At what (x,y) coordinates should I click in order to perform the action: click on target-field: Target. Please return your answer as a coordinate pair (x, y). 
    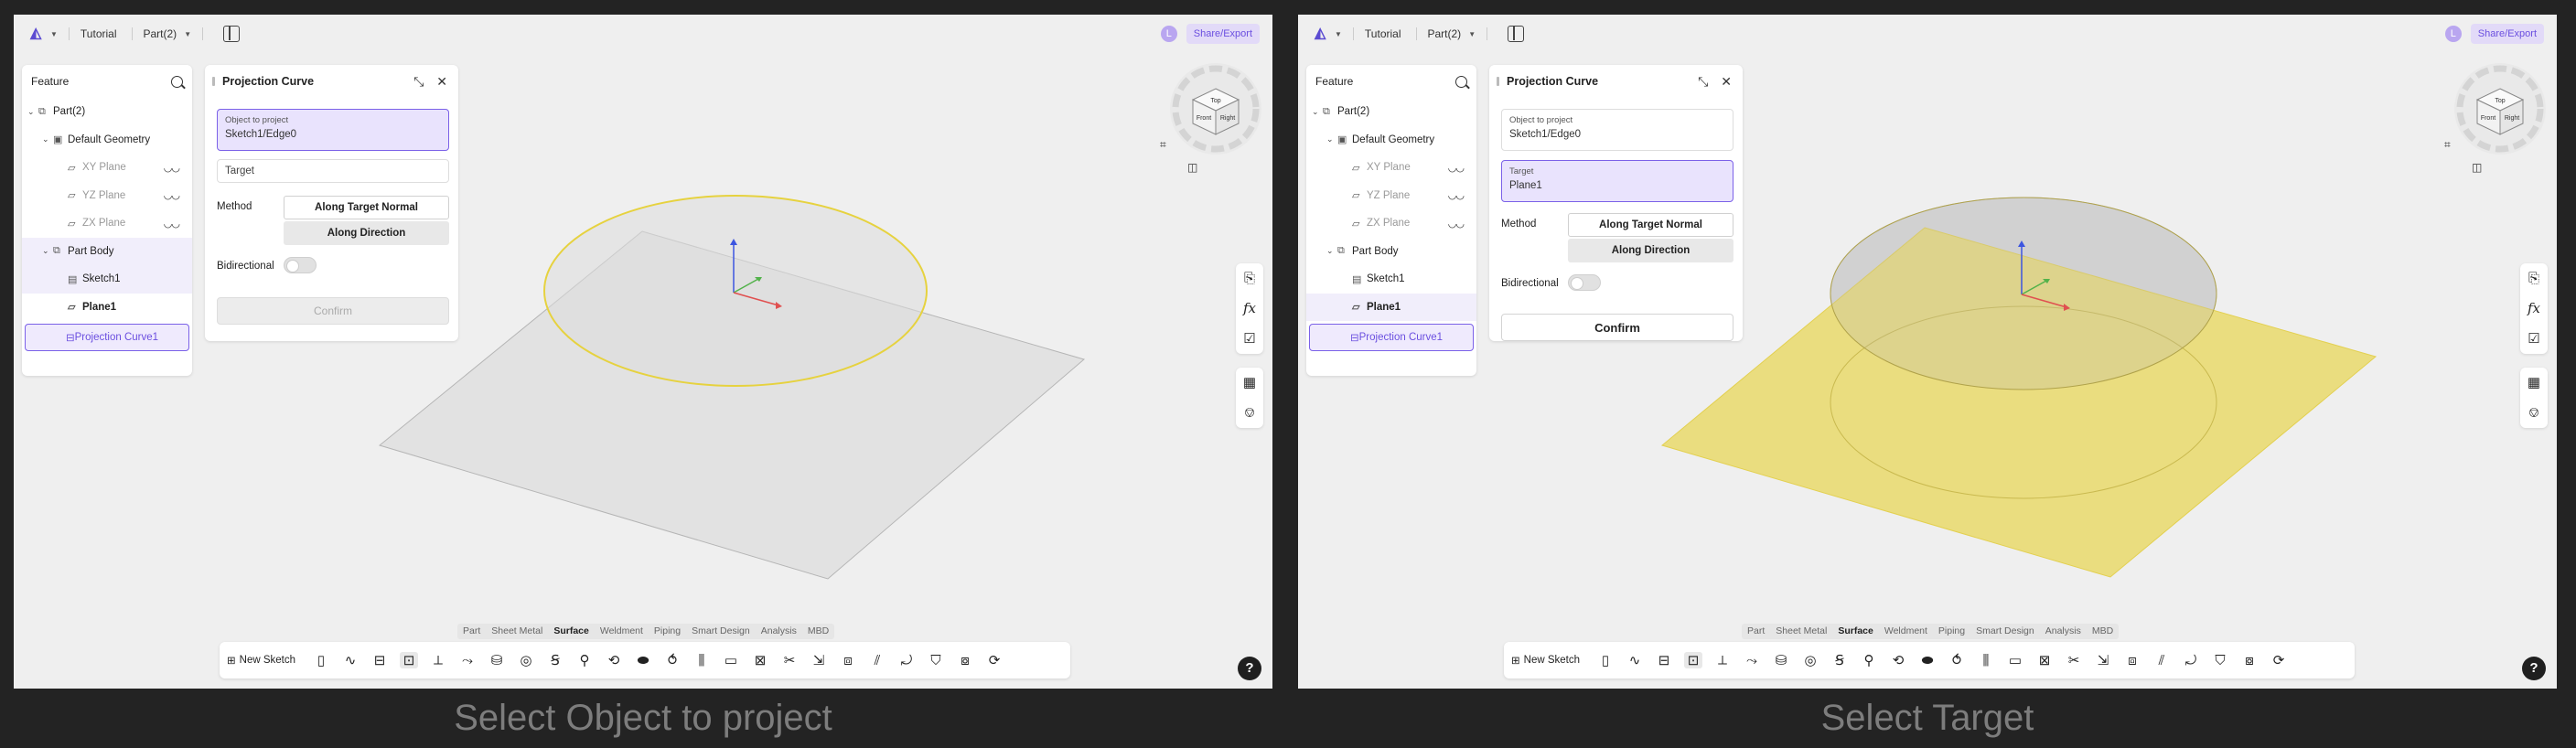
    Looking at the image, I should click on (333, 171).